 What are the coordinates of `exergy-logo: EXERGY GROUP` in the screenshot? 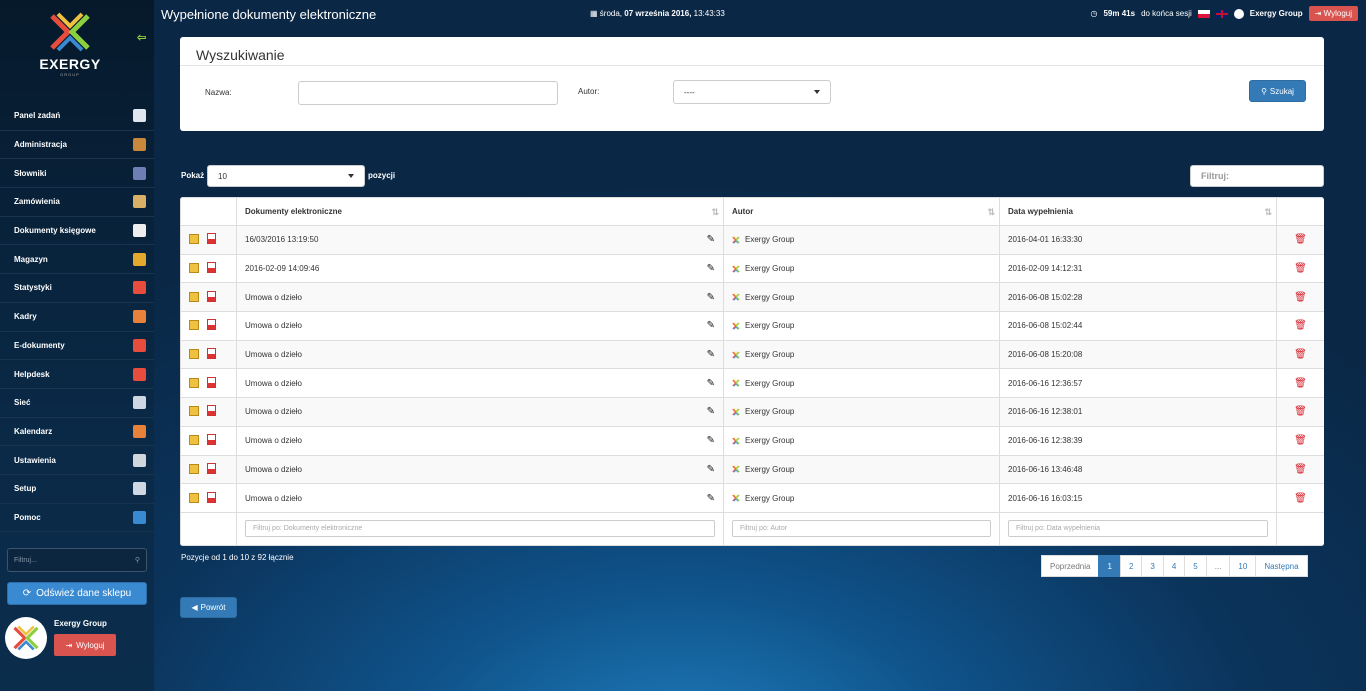 It's located at (70, 52).